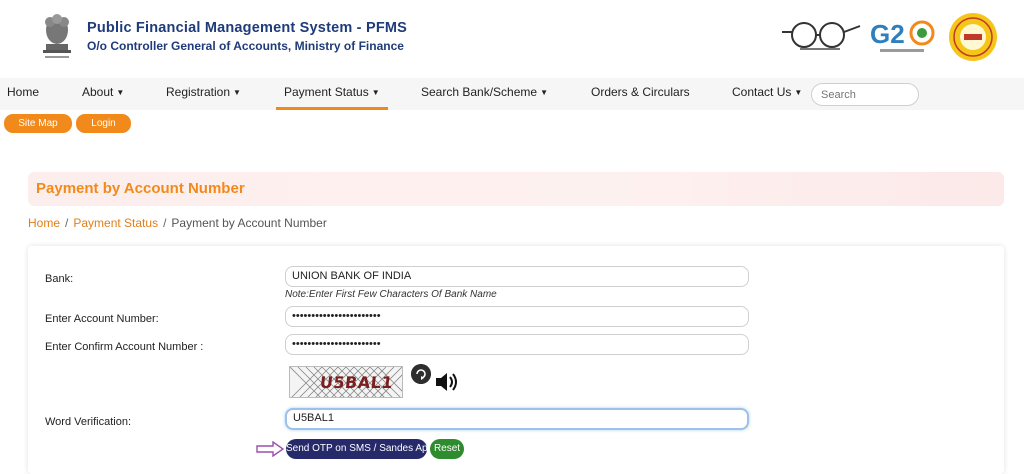 This screenshot has height=474, width=1024. I want to click on word-verification-input: U5BAL1, so click(517, 419).